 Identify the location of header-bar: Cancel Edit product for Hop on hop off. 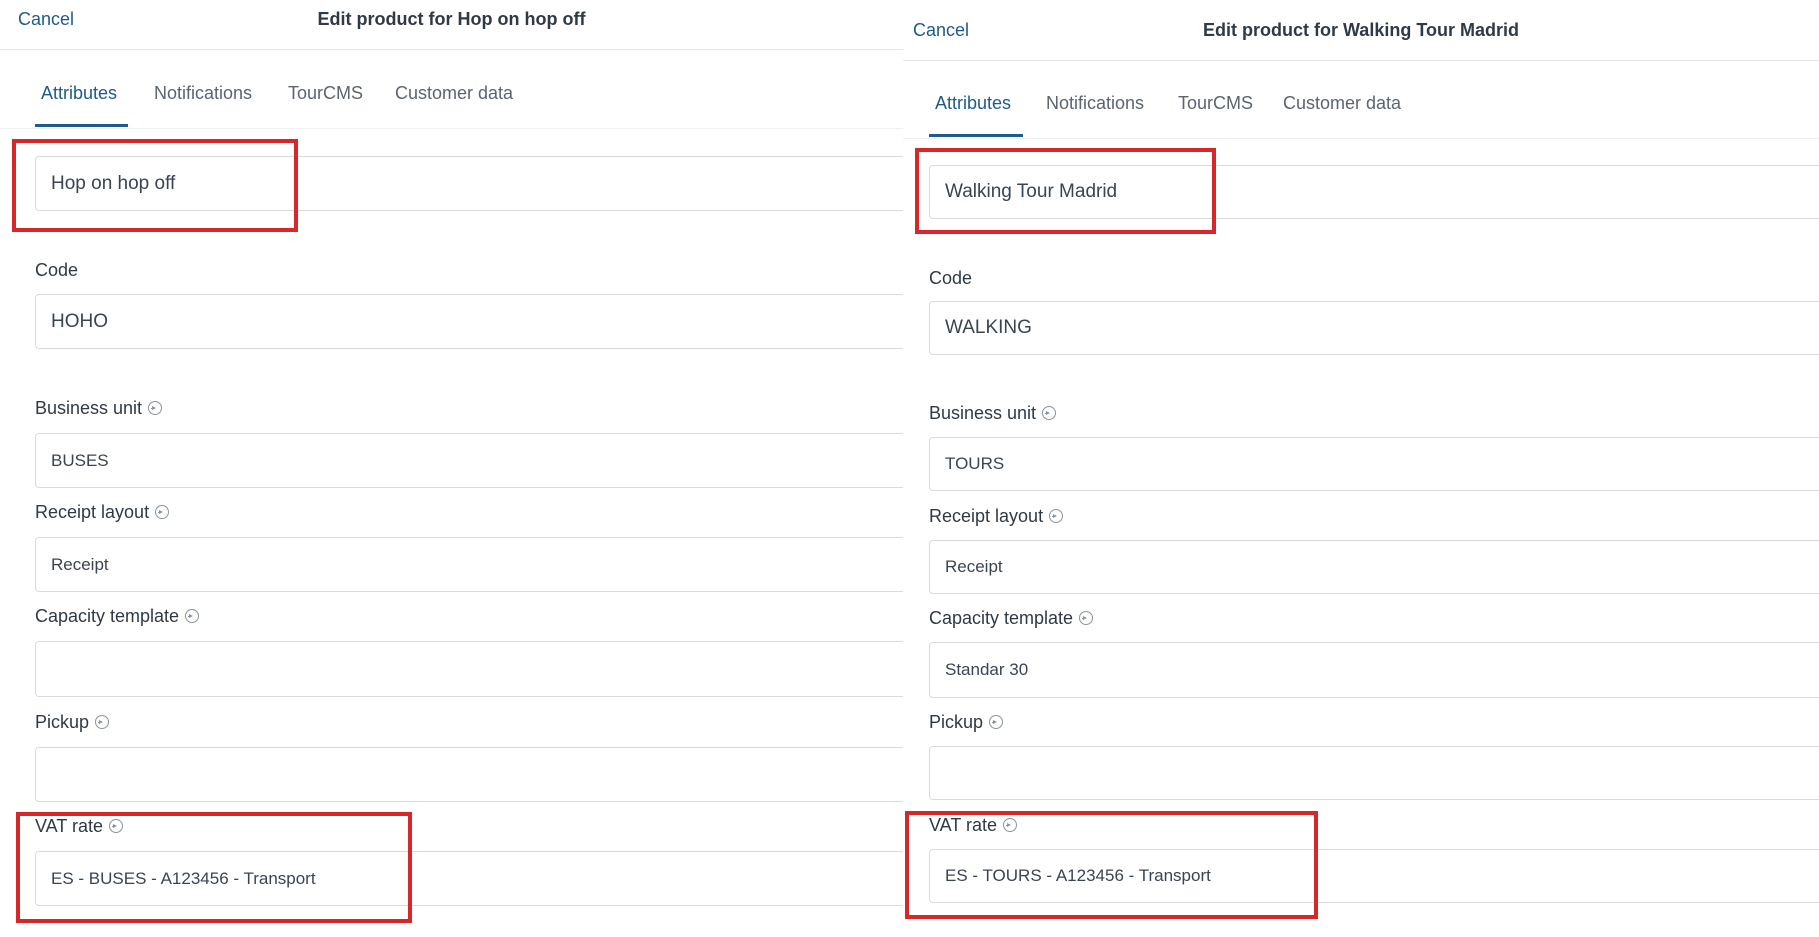
(451, 25).